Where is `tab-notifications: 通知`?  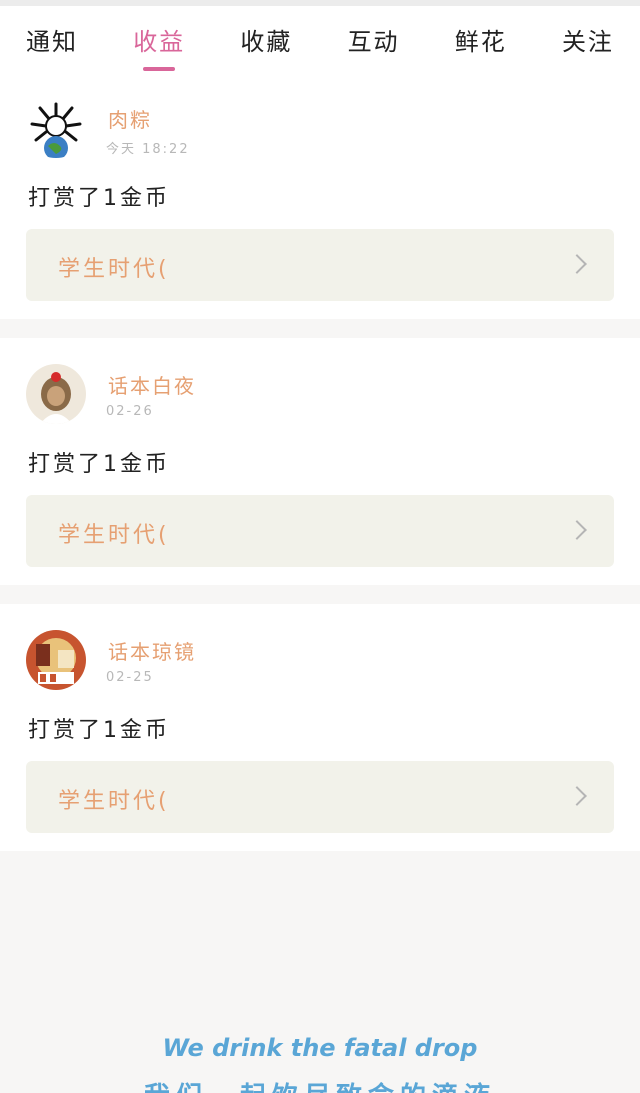
tab-notifications: 通知 is located at coordinates (52, 39).